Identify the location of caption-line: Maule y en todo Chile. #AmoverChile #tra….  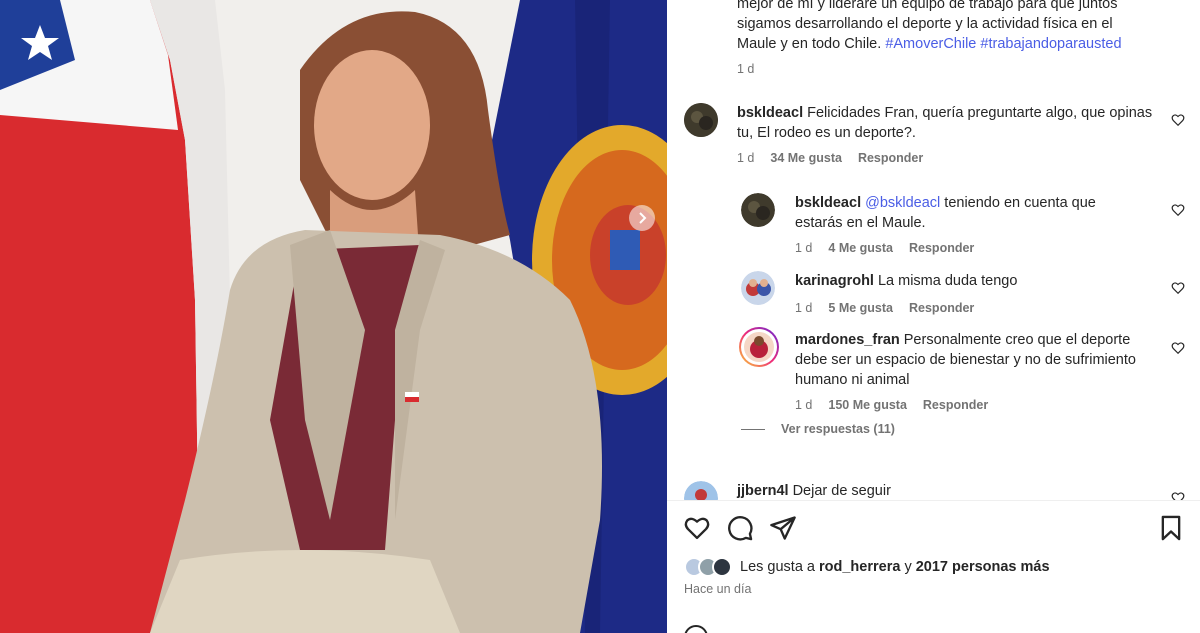
(947, 44).